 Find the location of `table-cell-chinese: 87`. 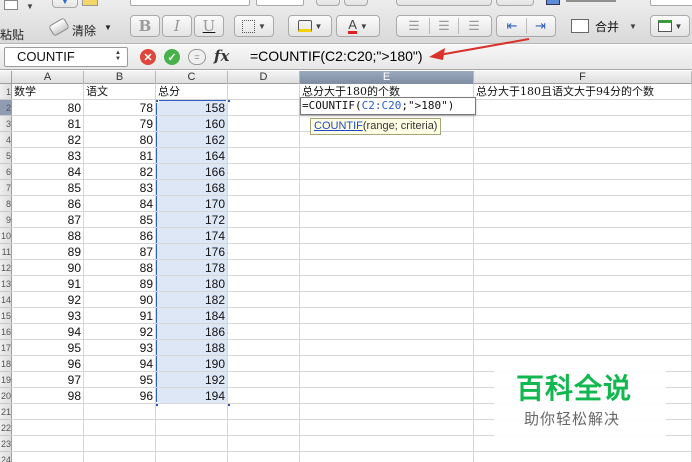

table-cell-chinese: 87 is located at coordinates (120, 252).